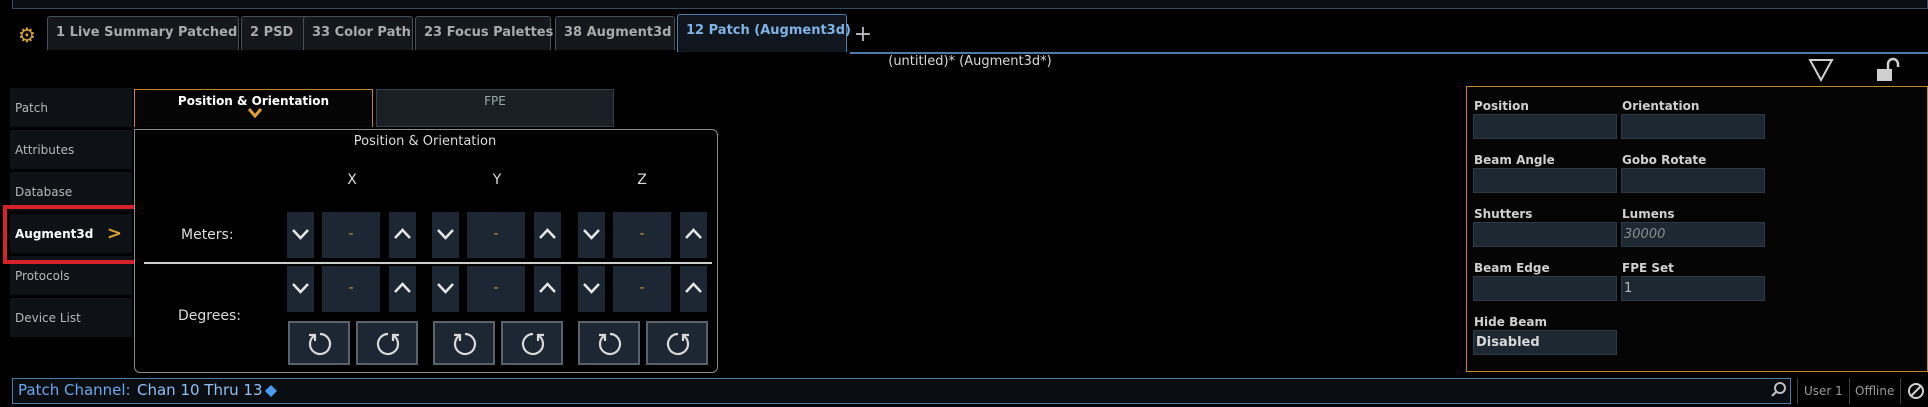 The width and height of the screenshot is (1928, 407). I want to click on meters-x-value: -, so click(351, 235).